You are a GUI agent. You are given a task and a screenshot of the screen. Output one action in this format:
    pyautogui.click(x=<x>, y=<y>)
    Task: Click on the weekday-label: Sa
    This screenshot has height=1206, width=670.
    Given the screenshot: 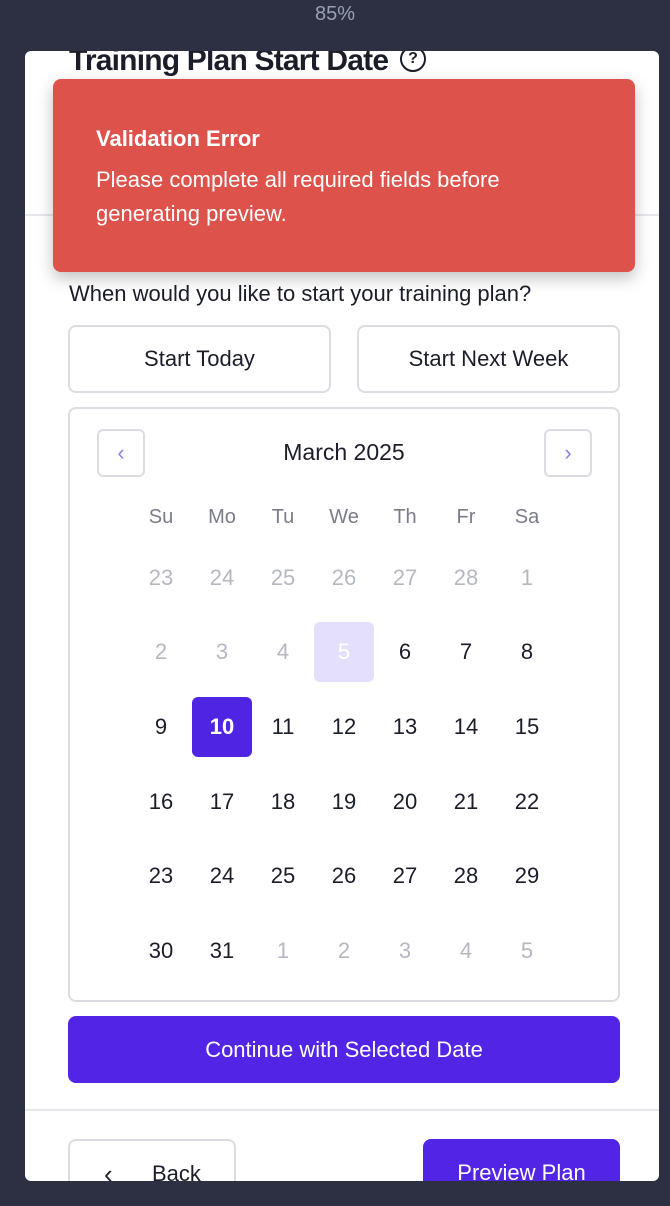 What is the action you would take?
    pyautogui.click(x=527, y=517)
    